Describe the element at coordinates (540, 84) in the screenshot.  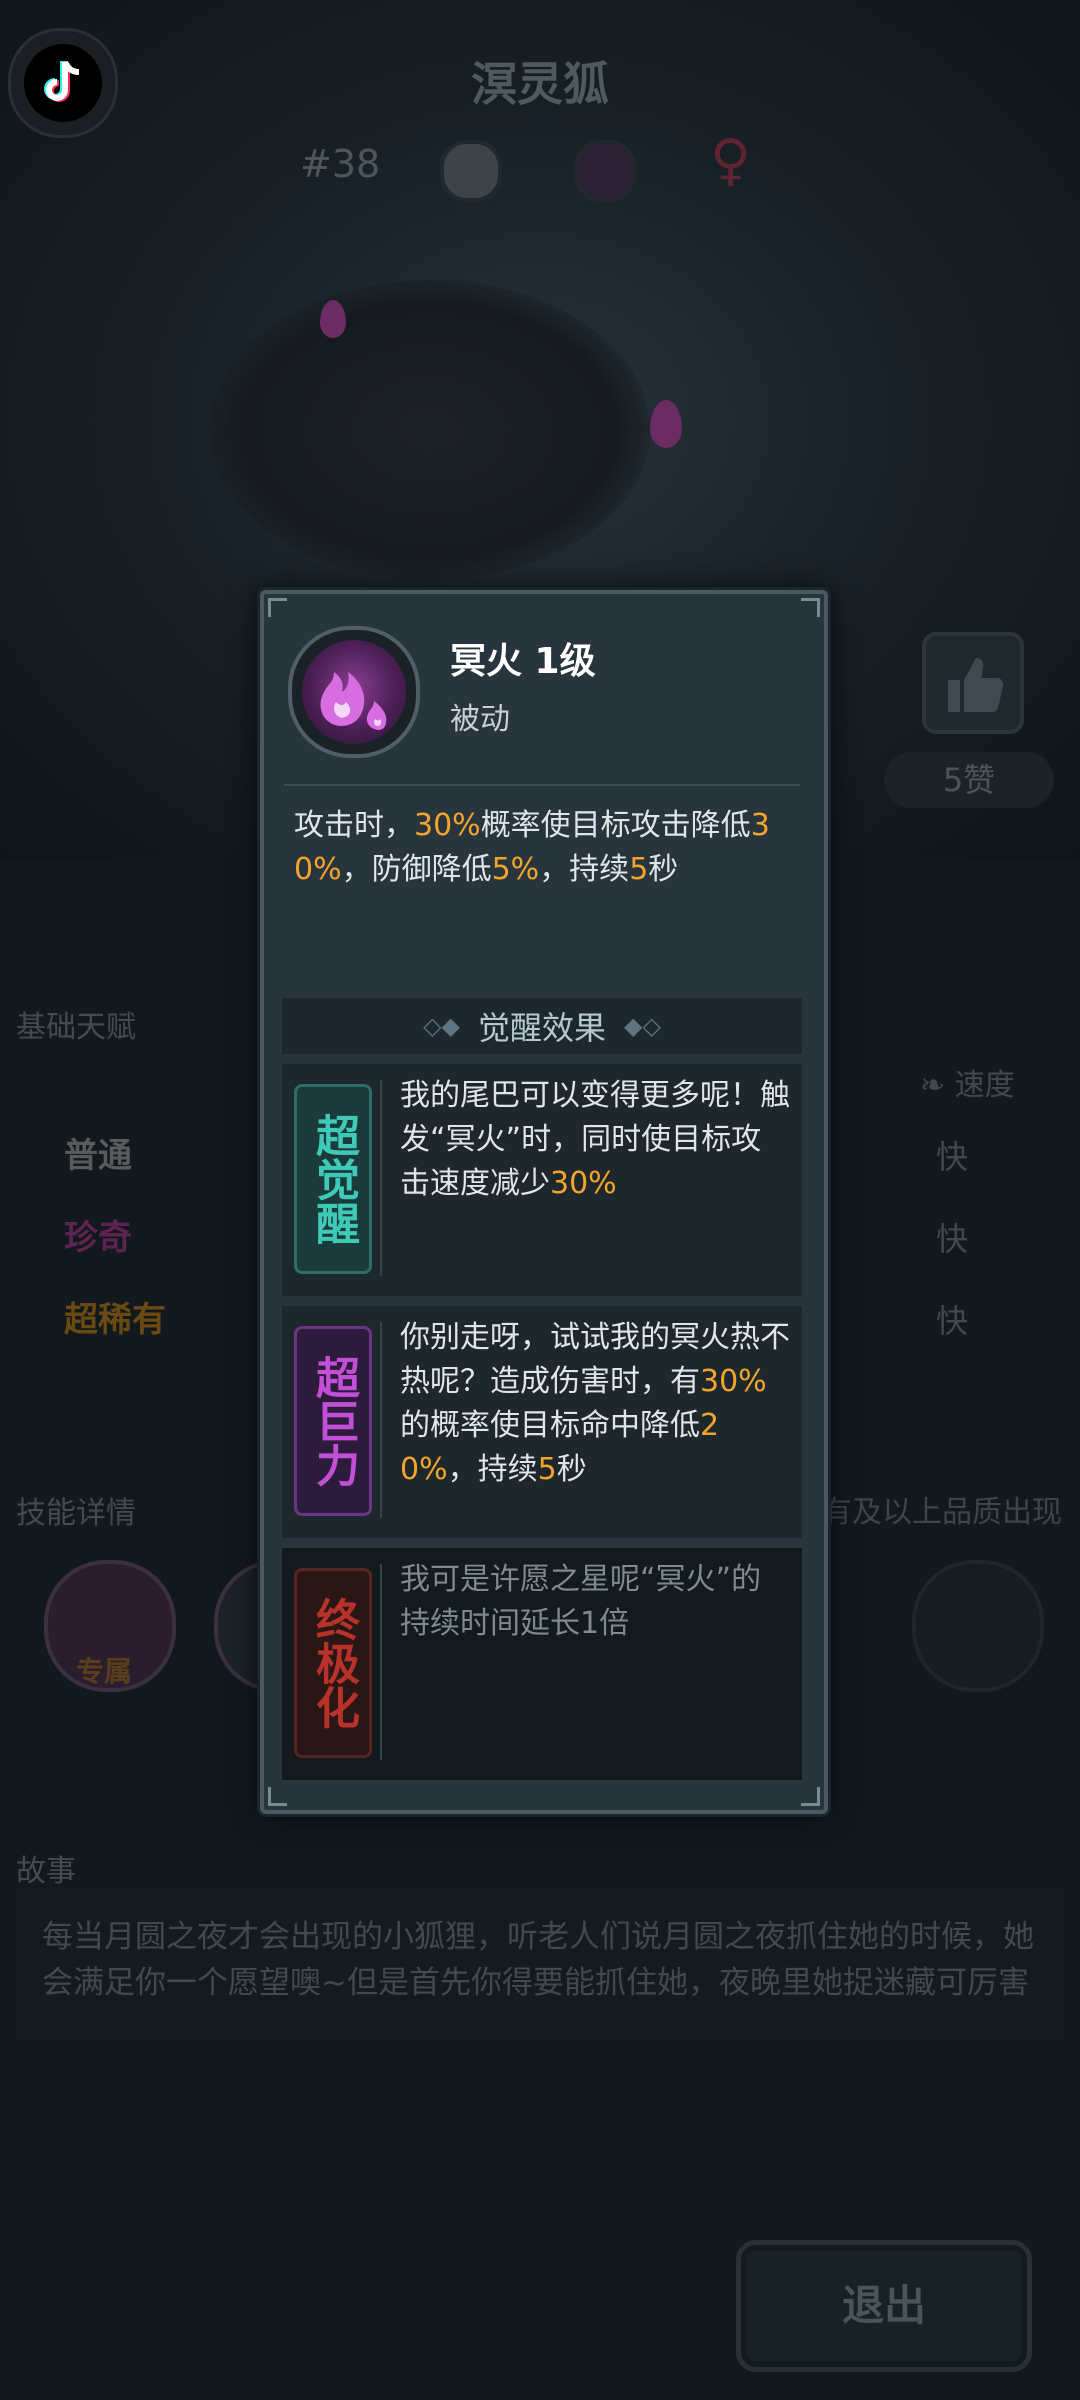
I see `pet-name-title: 溟灵狐` at that location.